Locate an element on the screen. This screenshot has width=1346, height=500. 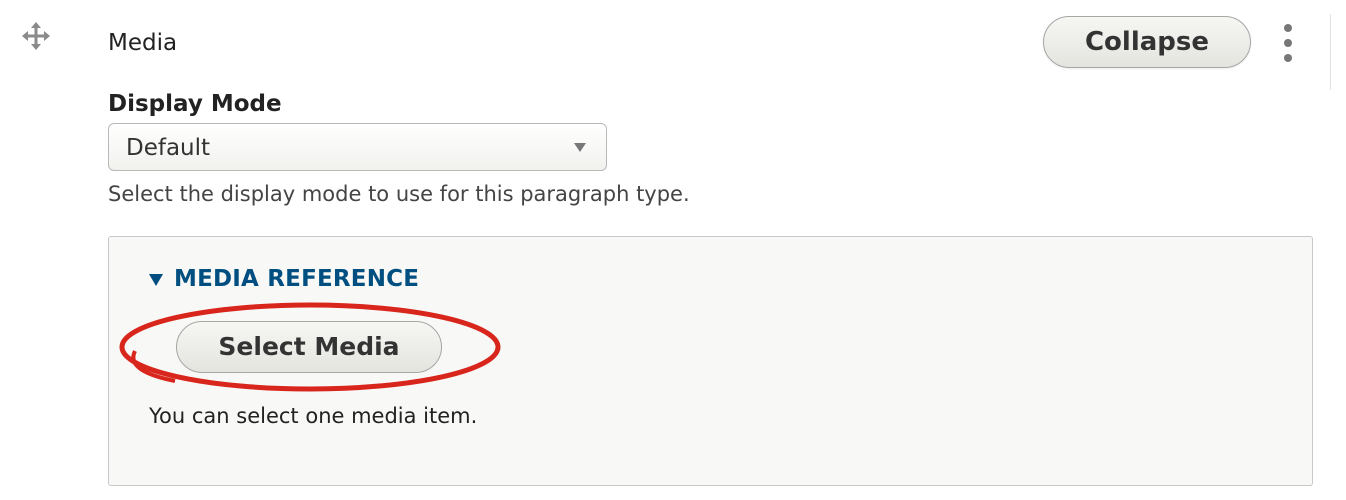
media-reference-description: You can select one media item. is located at coordinates (313, 416).